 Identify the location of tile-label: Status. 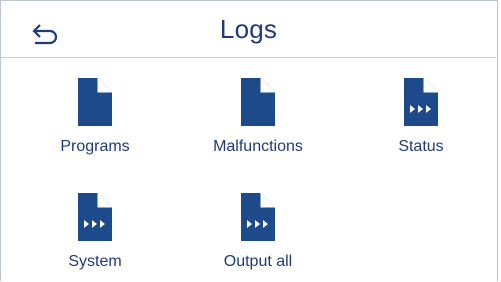
(421, 146).